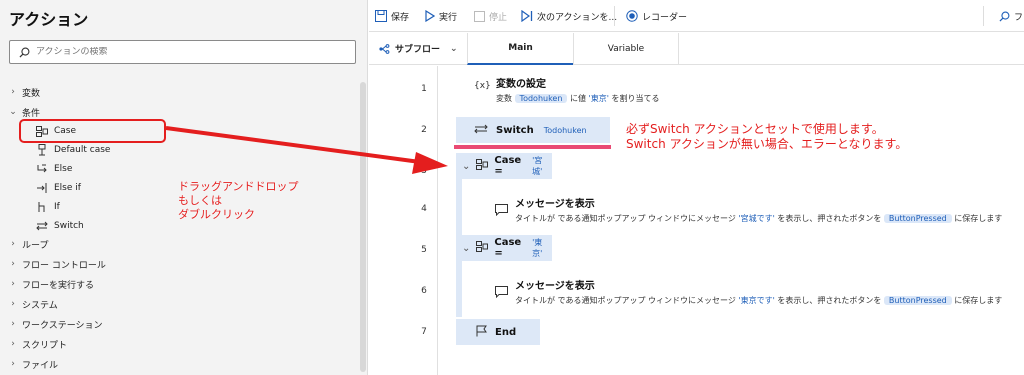 The height and width of the screenshot is (375, 1024). I want to click on drag-drop-note: ドラッグアンドドロップ もしくは ダブルクリック, so click(238, 200).